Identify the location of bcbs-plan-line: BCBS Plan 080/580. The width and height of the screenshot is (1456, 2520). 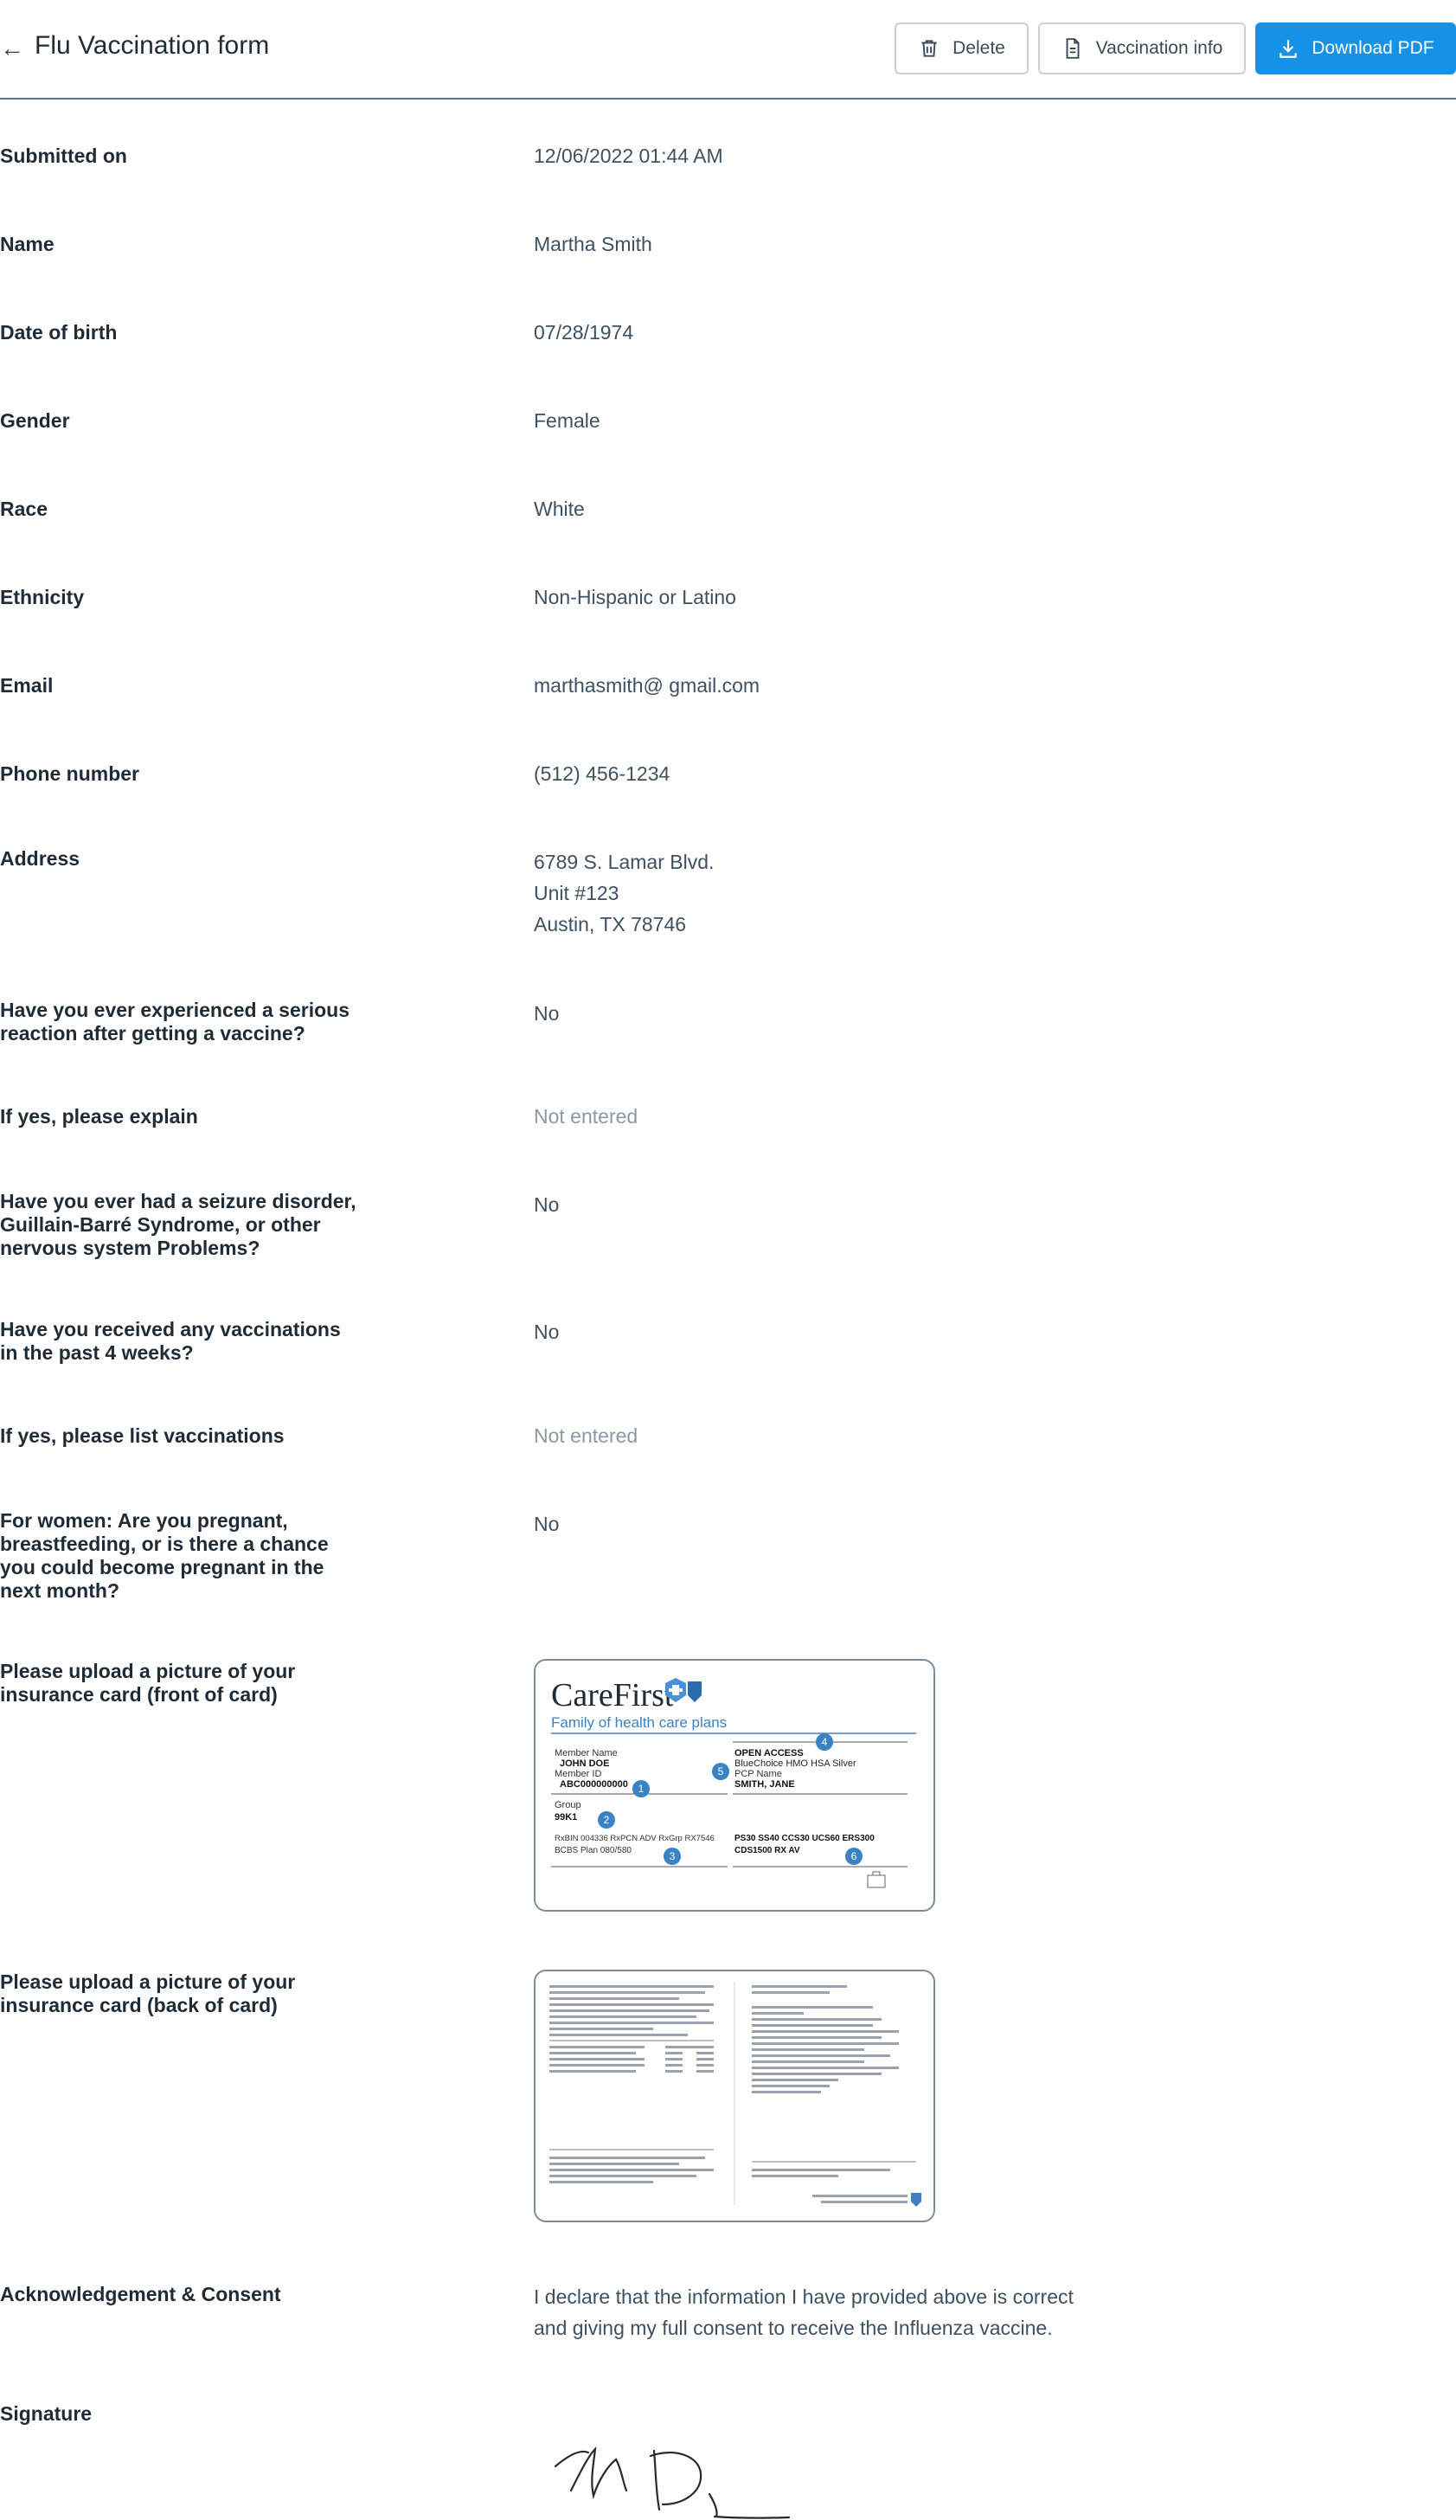
(593, 1850).